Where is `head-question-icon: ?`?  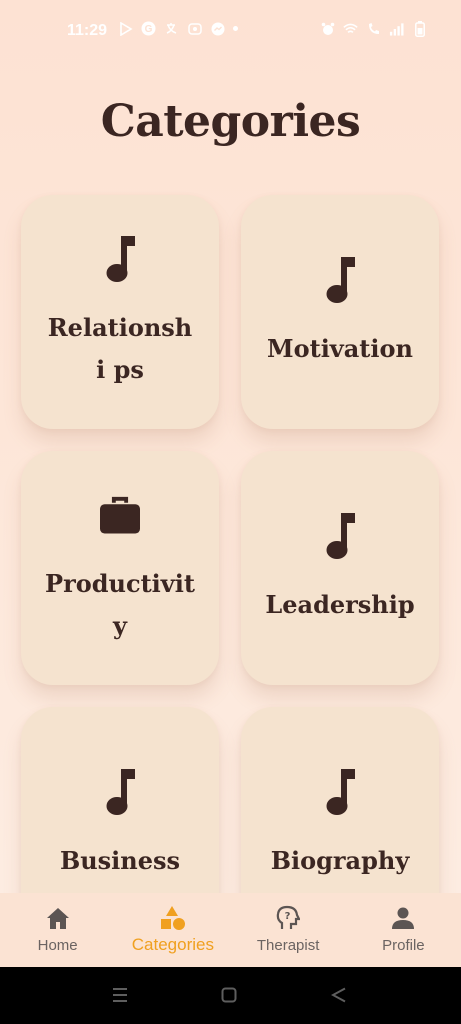 head-question-icon: ? is located at coordinates (288, 918).